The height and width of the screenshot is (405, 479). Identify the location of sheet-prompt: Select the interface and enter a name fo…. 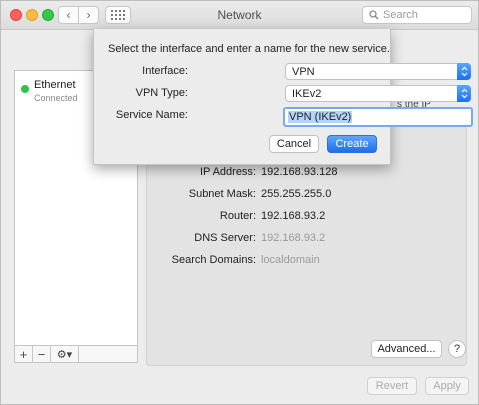
(249, 49).